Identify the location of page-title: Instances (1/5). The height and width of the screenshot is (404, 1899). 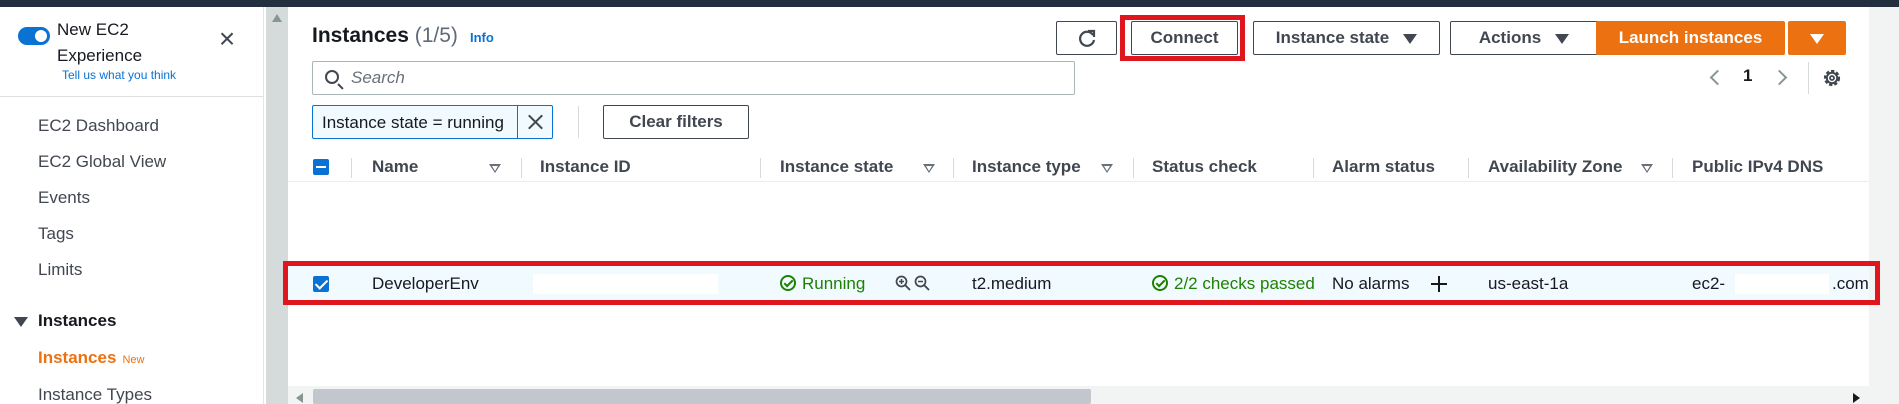
(385, 36).